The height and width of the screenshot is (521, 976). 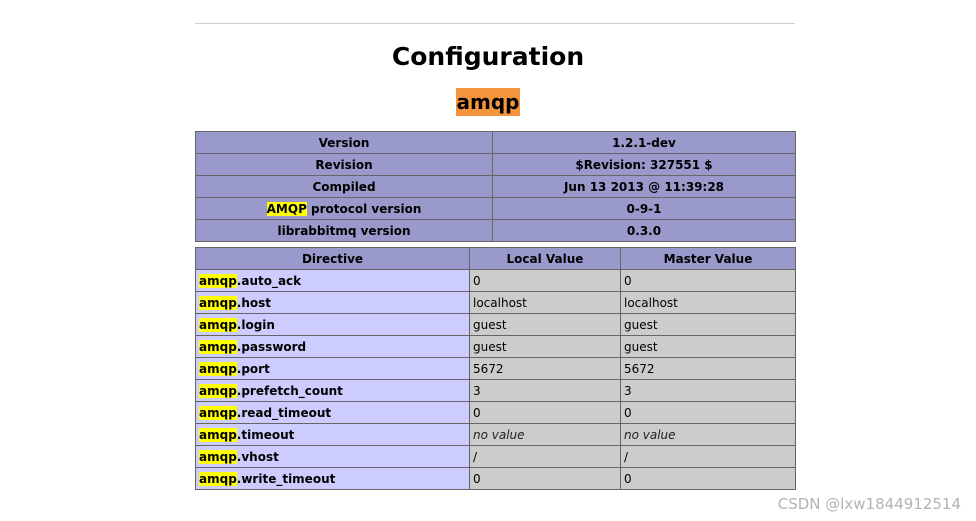 I want to click on info-label: Compiled, so click(x=344, y=186).